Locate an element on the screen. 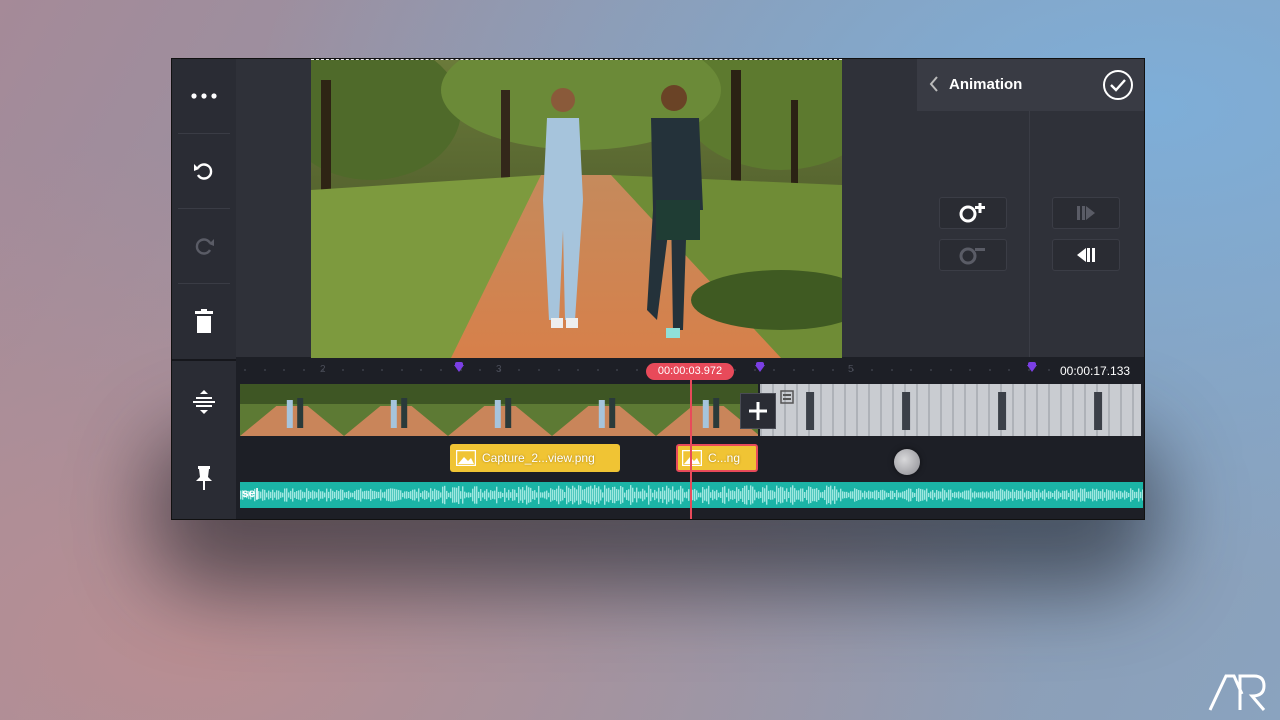 The height and width of the screenshot is (720, 1280). more-icon is located at coordinates (204, 96).